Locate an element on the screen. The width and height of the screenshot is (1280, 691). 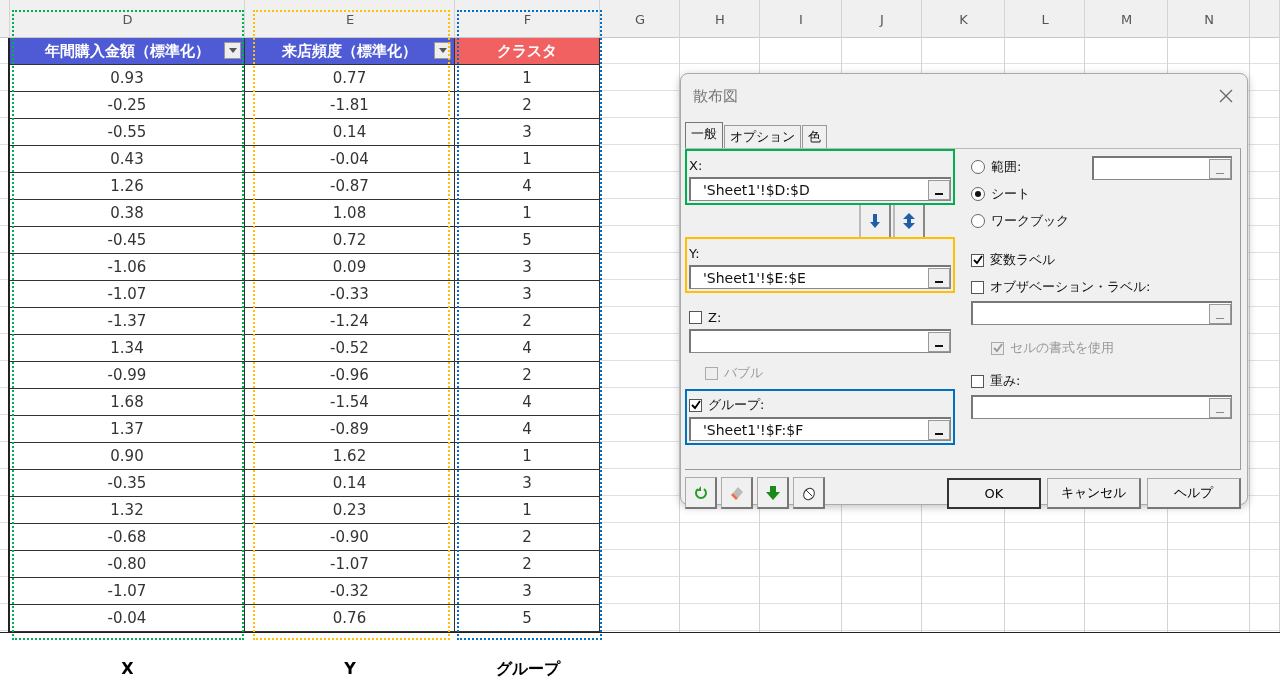
table-cell: 1.26 is located at coordinates (127, 186).